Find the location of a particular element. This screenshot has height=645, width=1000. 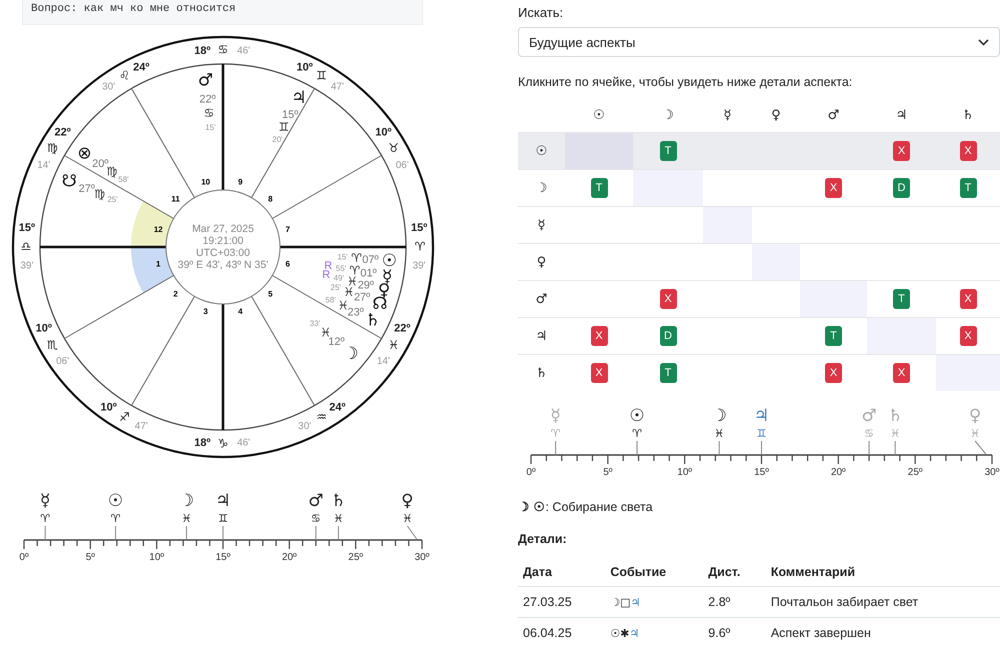

cusp-minutes: 06' is located at coordinates (402, 165).